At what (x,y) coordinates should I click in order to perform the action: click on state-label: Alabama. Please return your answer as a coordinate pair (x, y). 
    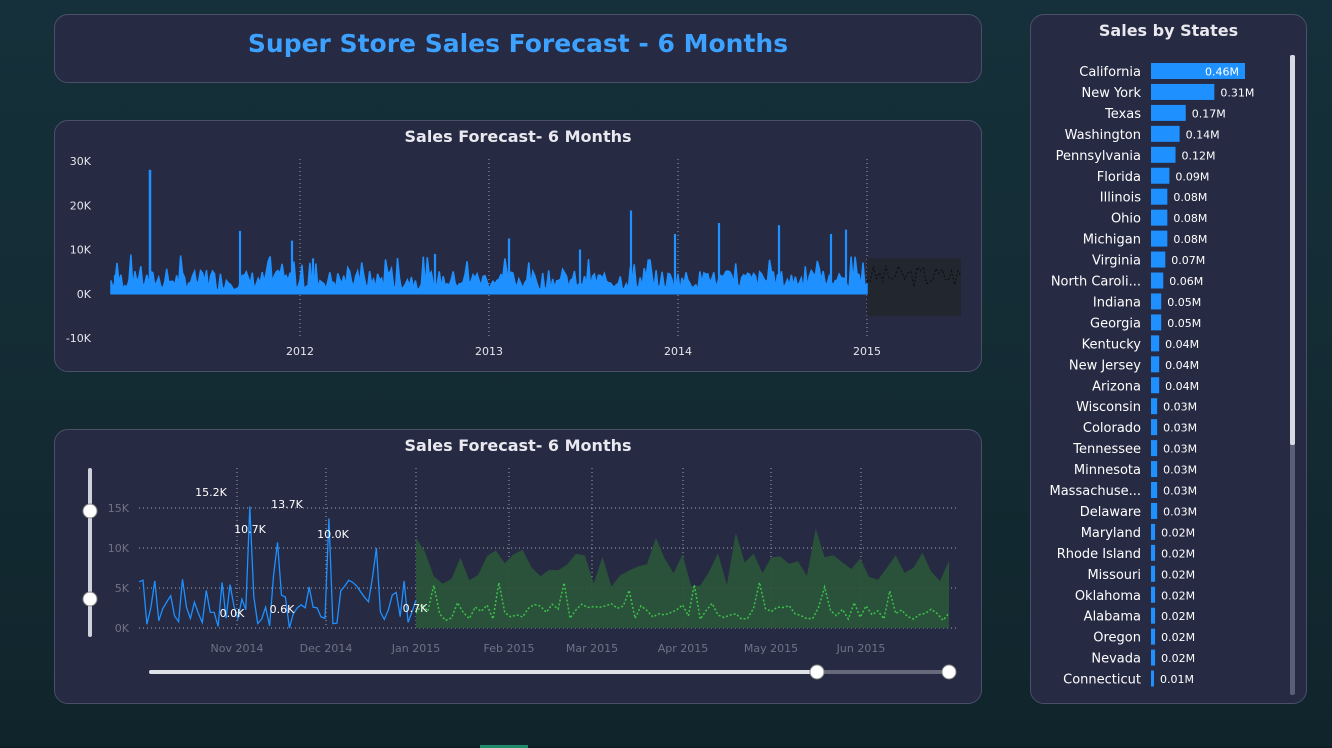
    Looking at the image, I should click on (1112, 617).